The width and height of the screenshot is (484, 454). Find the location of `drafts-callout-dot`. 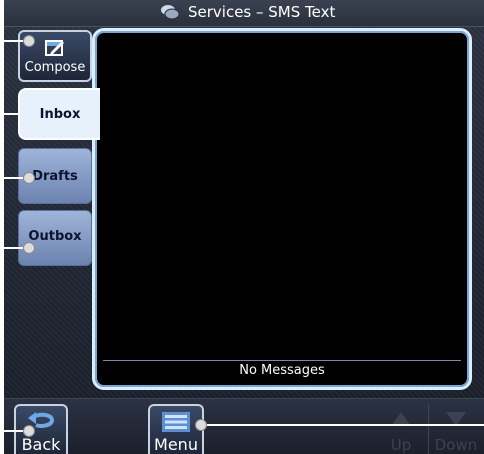

drafts-callout-dot is located at coordinates (29, 178).